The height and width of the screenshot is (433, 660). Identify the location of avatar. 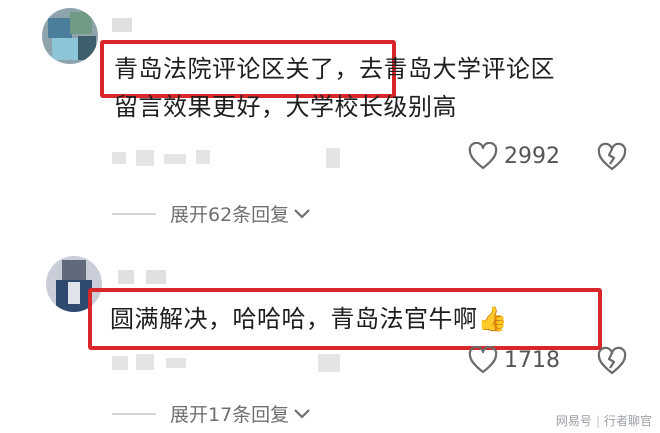
(70, 36).